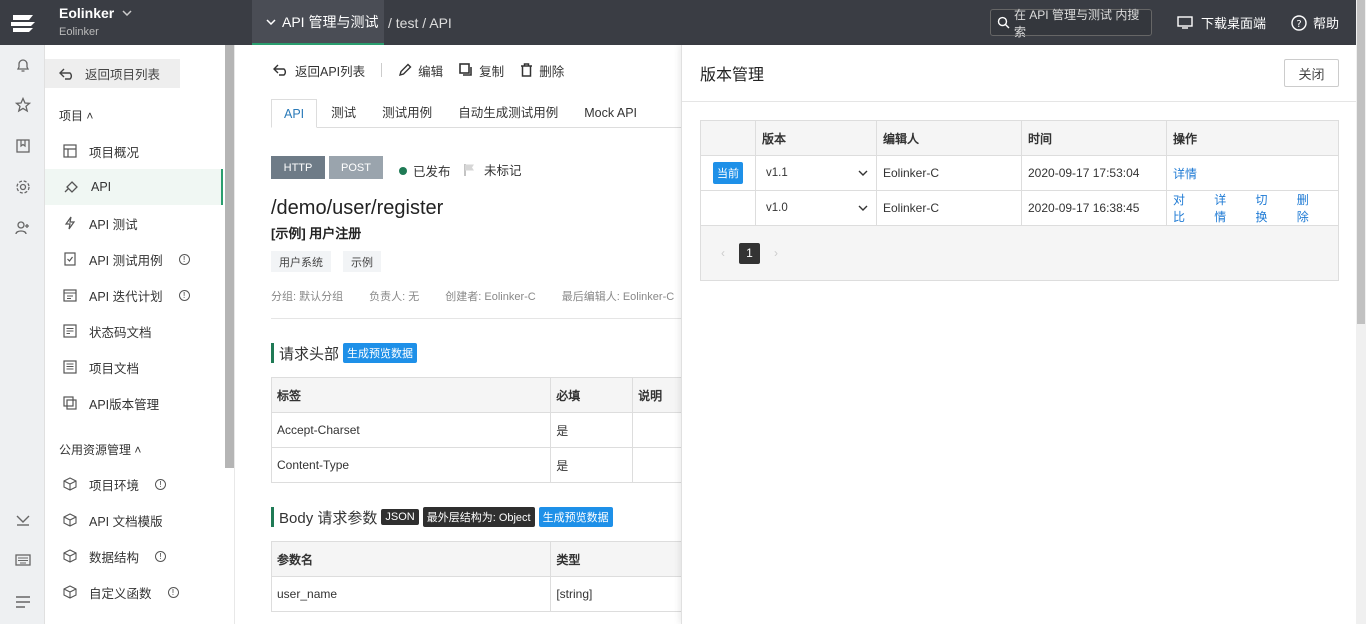 Image resolution: width=1366 pixels, height=624 pixels. I want to click on switch-link: 切换, so click(1267, 208).